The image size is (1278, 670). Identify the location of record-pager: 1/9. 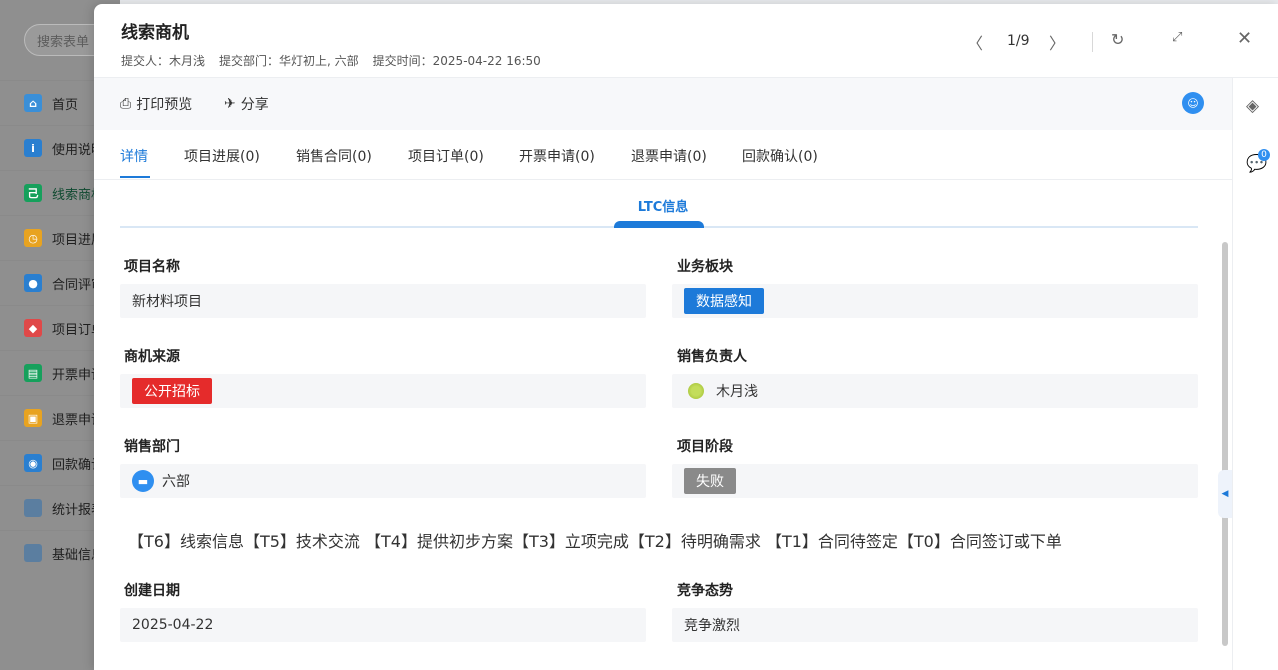
(1018, 41).